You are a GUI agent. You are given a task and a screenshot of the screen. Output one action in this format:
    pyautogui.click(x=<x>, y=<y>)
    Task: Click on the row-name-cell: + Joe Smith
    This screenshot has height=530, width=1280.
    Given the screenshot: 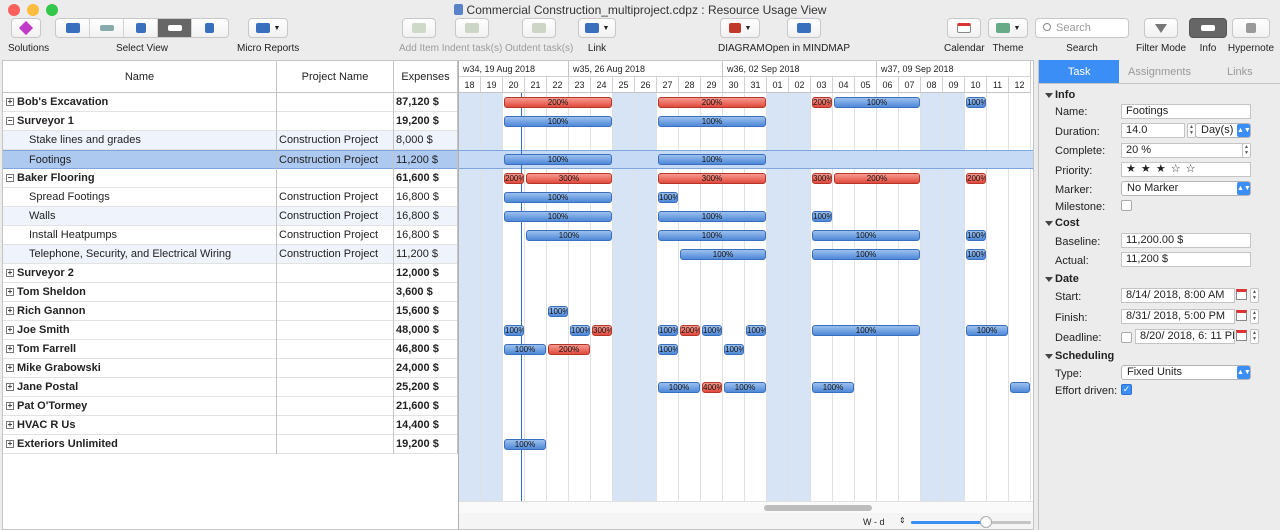 What is the action you would take?
    pyautogui.click(x=140, y=330)
    